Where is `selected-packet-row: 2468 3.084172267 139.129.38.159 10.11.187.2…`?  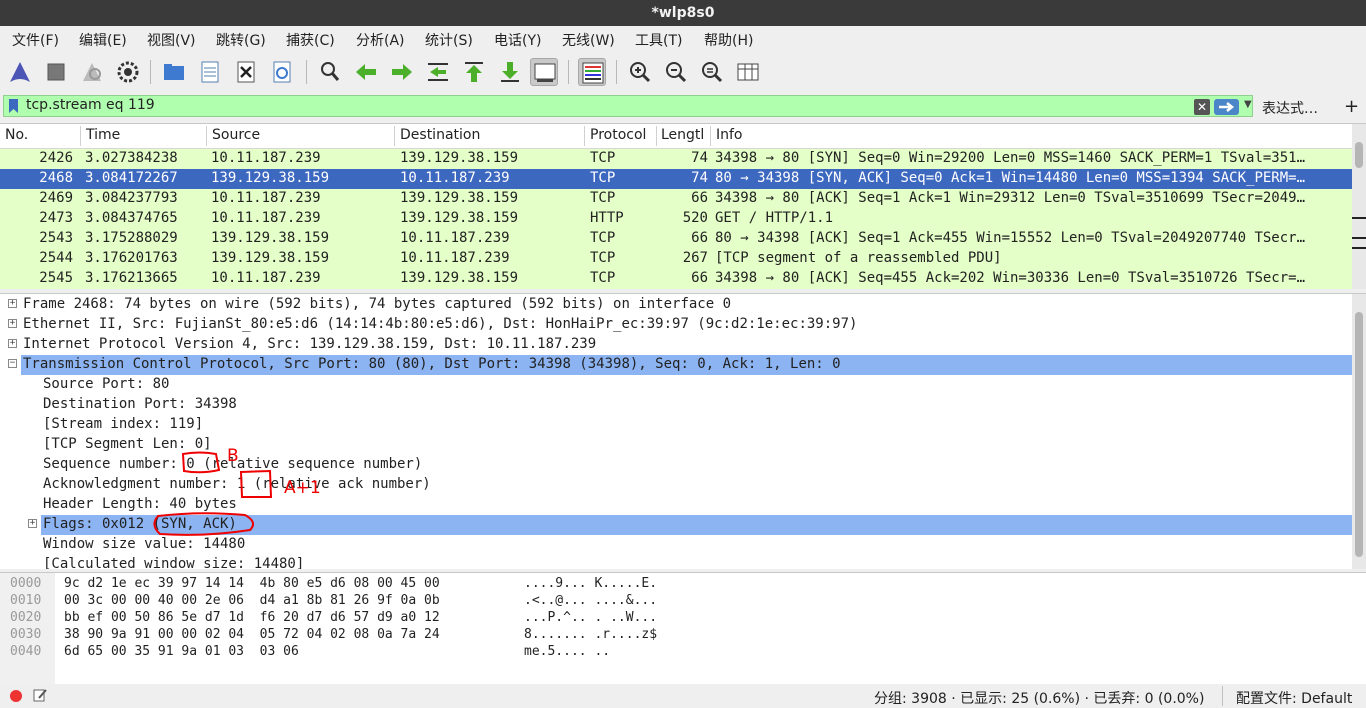
selected-packet-row: 2468 3.084172267 139.129.38.159 10.11.187.2… is located at coordinates (676, 179).